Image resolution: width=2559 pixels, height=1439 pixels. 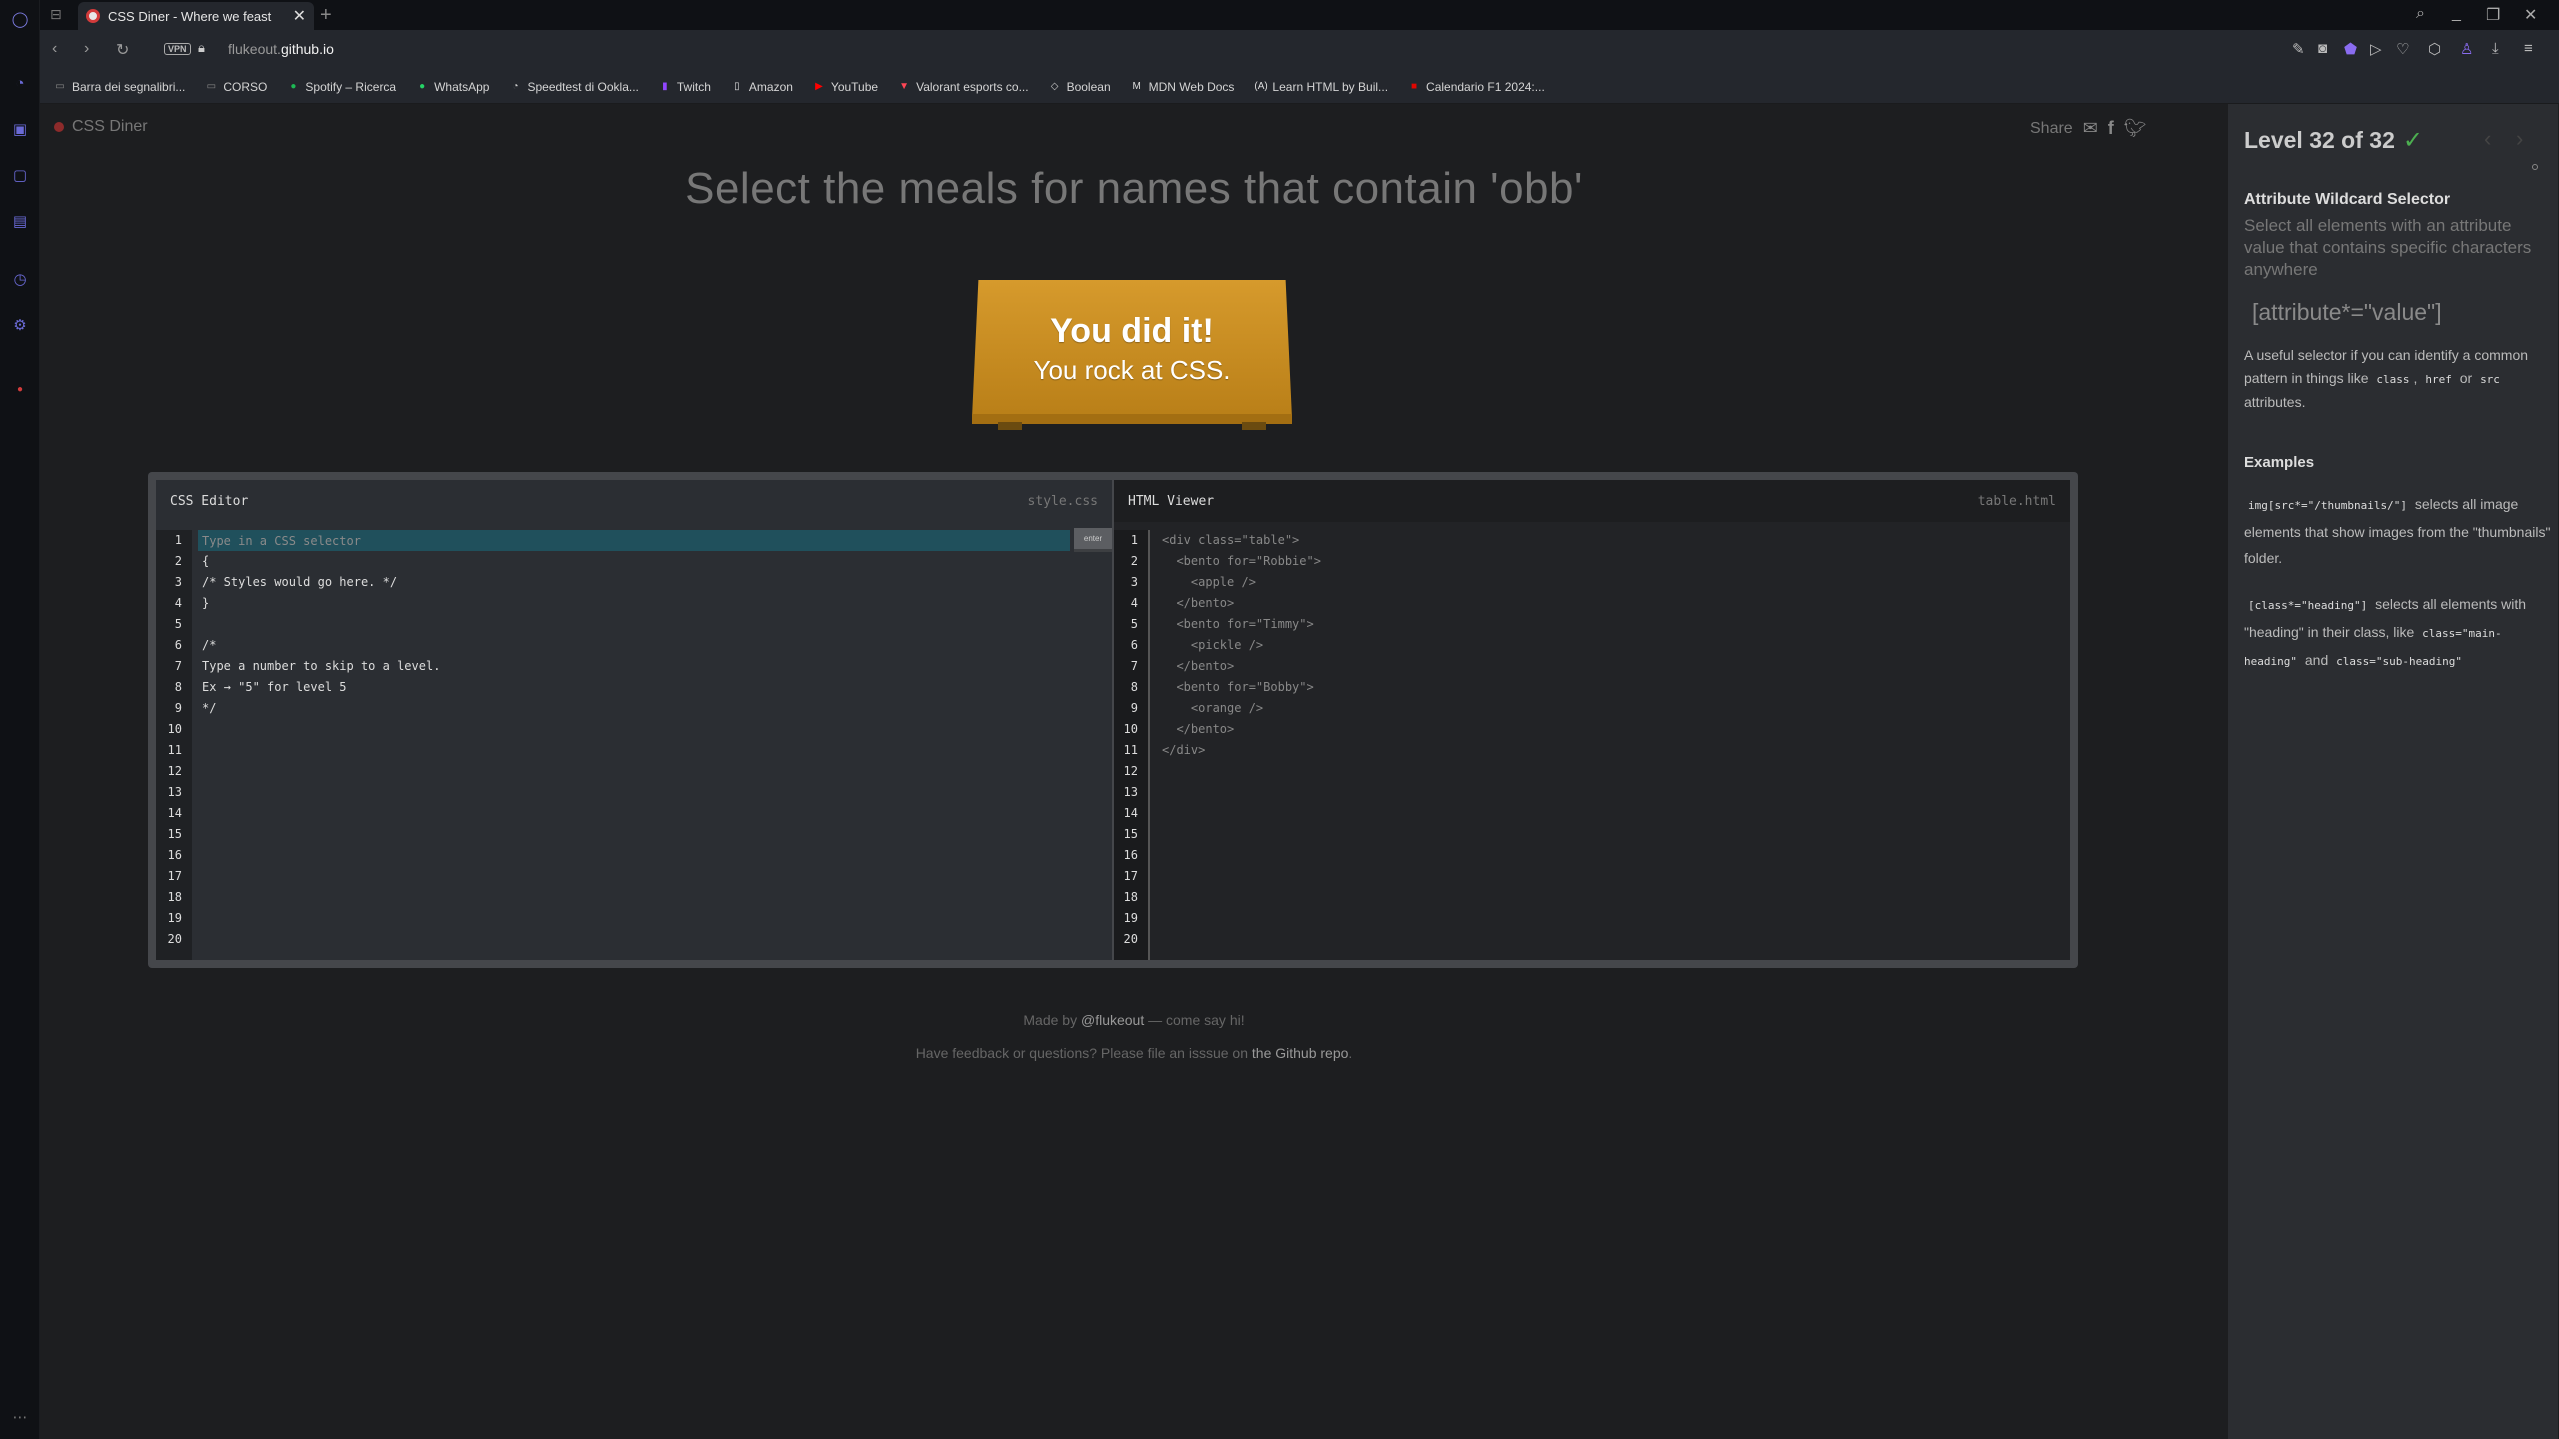 What do you see at coordinates (122, 50) in the screenshot?
I see `reload-icon: ↻` at bounding box center [122, 50].